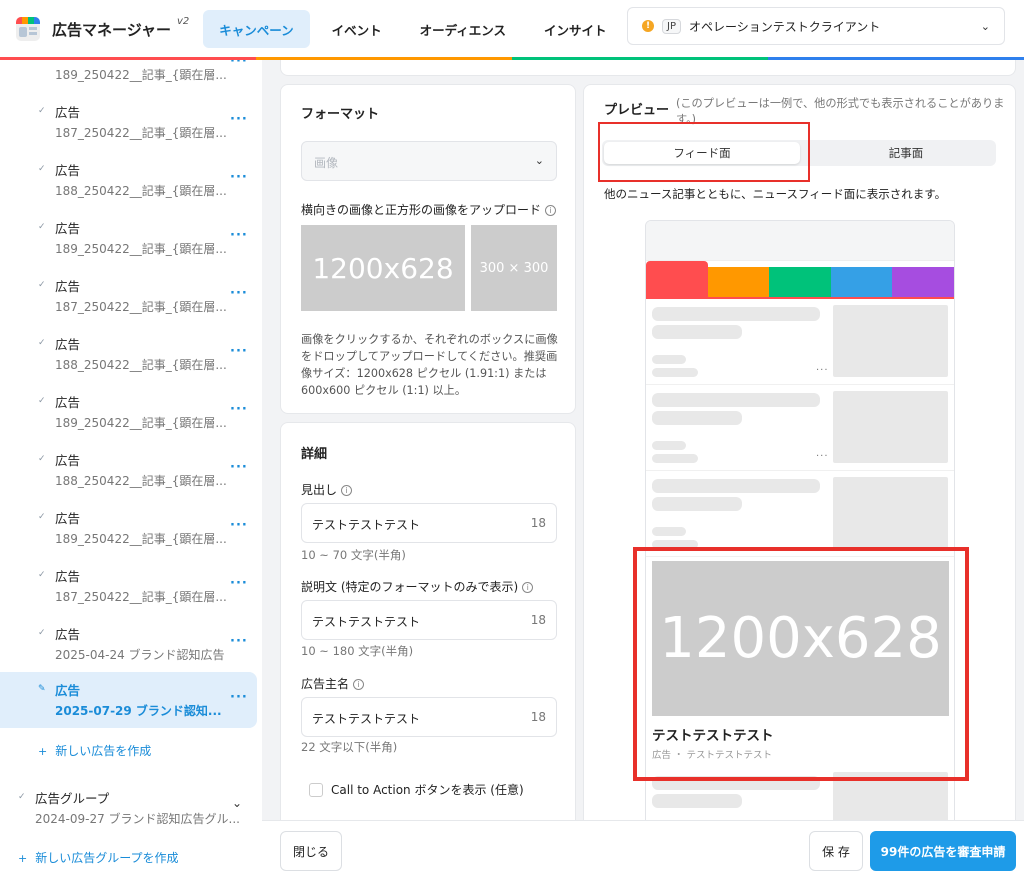  I want to click on app-logo: 広告マネージャー v2, so click(102, 28).